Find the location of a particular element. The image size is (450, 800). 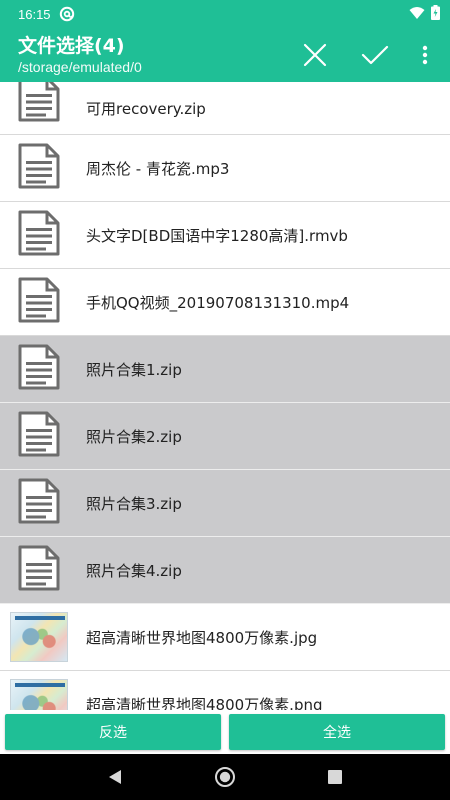

home-circle-icon is located at coordinates (225, 777).